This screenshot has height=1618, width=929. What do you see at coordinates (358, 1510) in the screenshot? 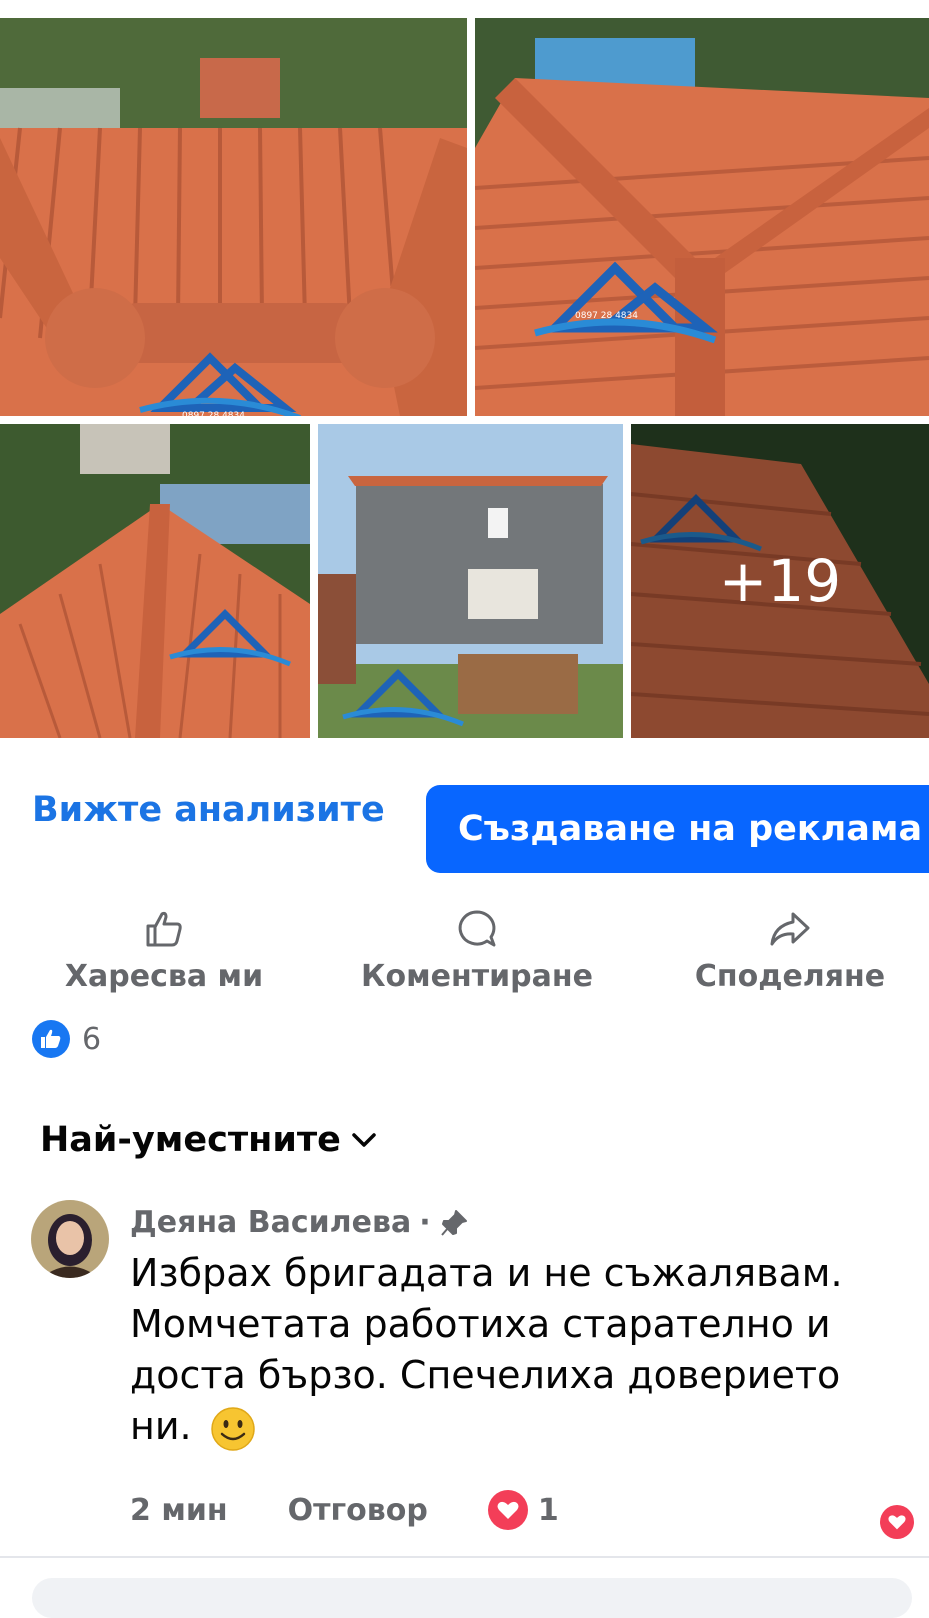
I see `reply-button: Отговор` at bounding box center [358, 1510].